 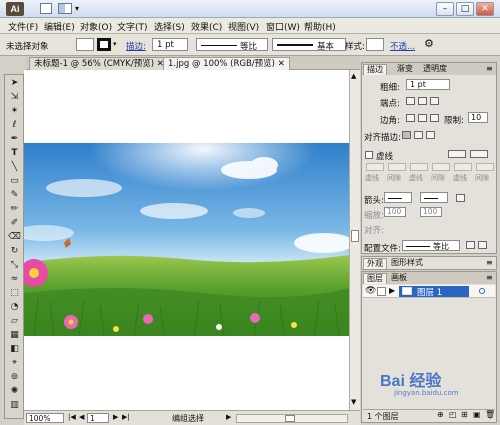 What do you see at coordinates (375, 278) in the screenshot?
I see `tab-layers: 图层` at bounding box center [375, 278].